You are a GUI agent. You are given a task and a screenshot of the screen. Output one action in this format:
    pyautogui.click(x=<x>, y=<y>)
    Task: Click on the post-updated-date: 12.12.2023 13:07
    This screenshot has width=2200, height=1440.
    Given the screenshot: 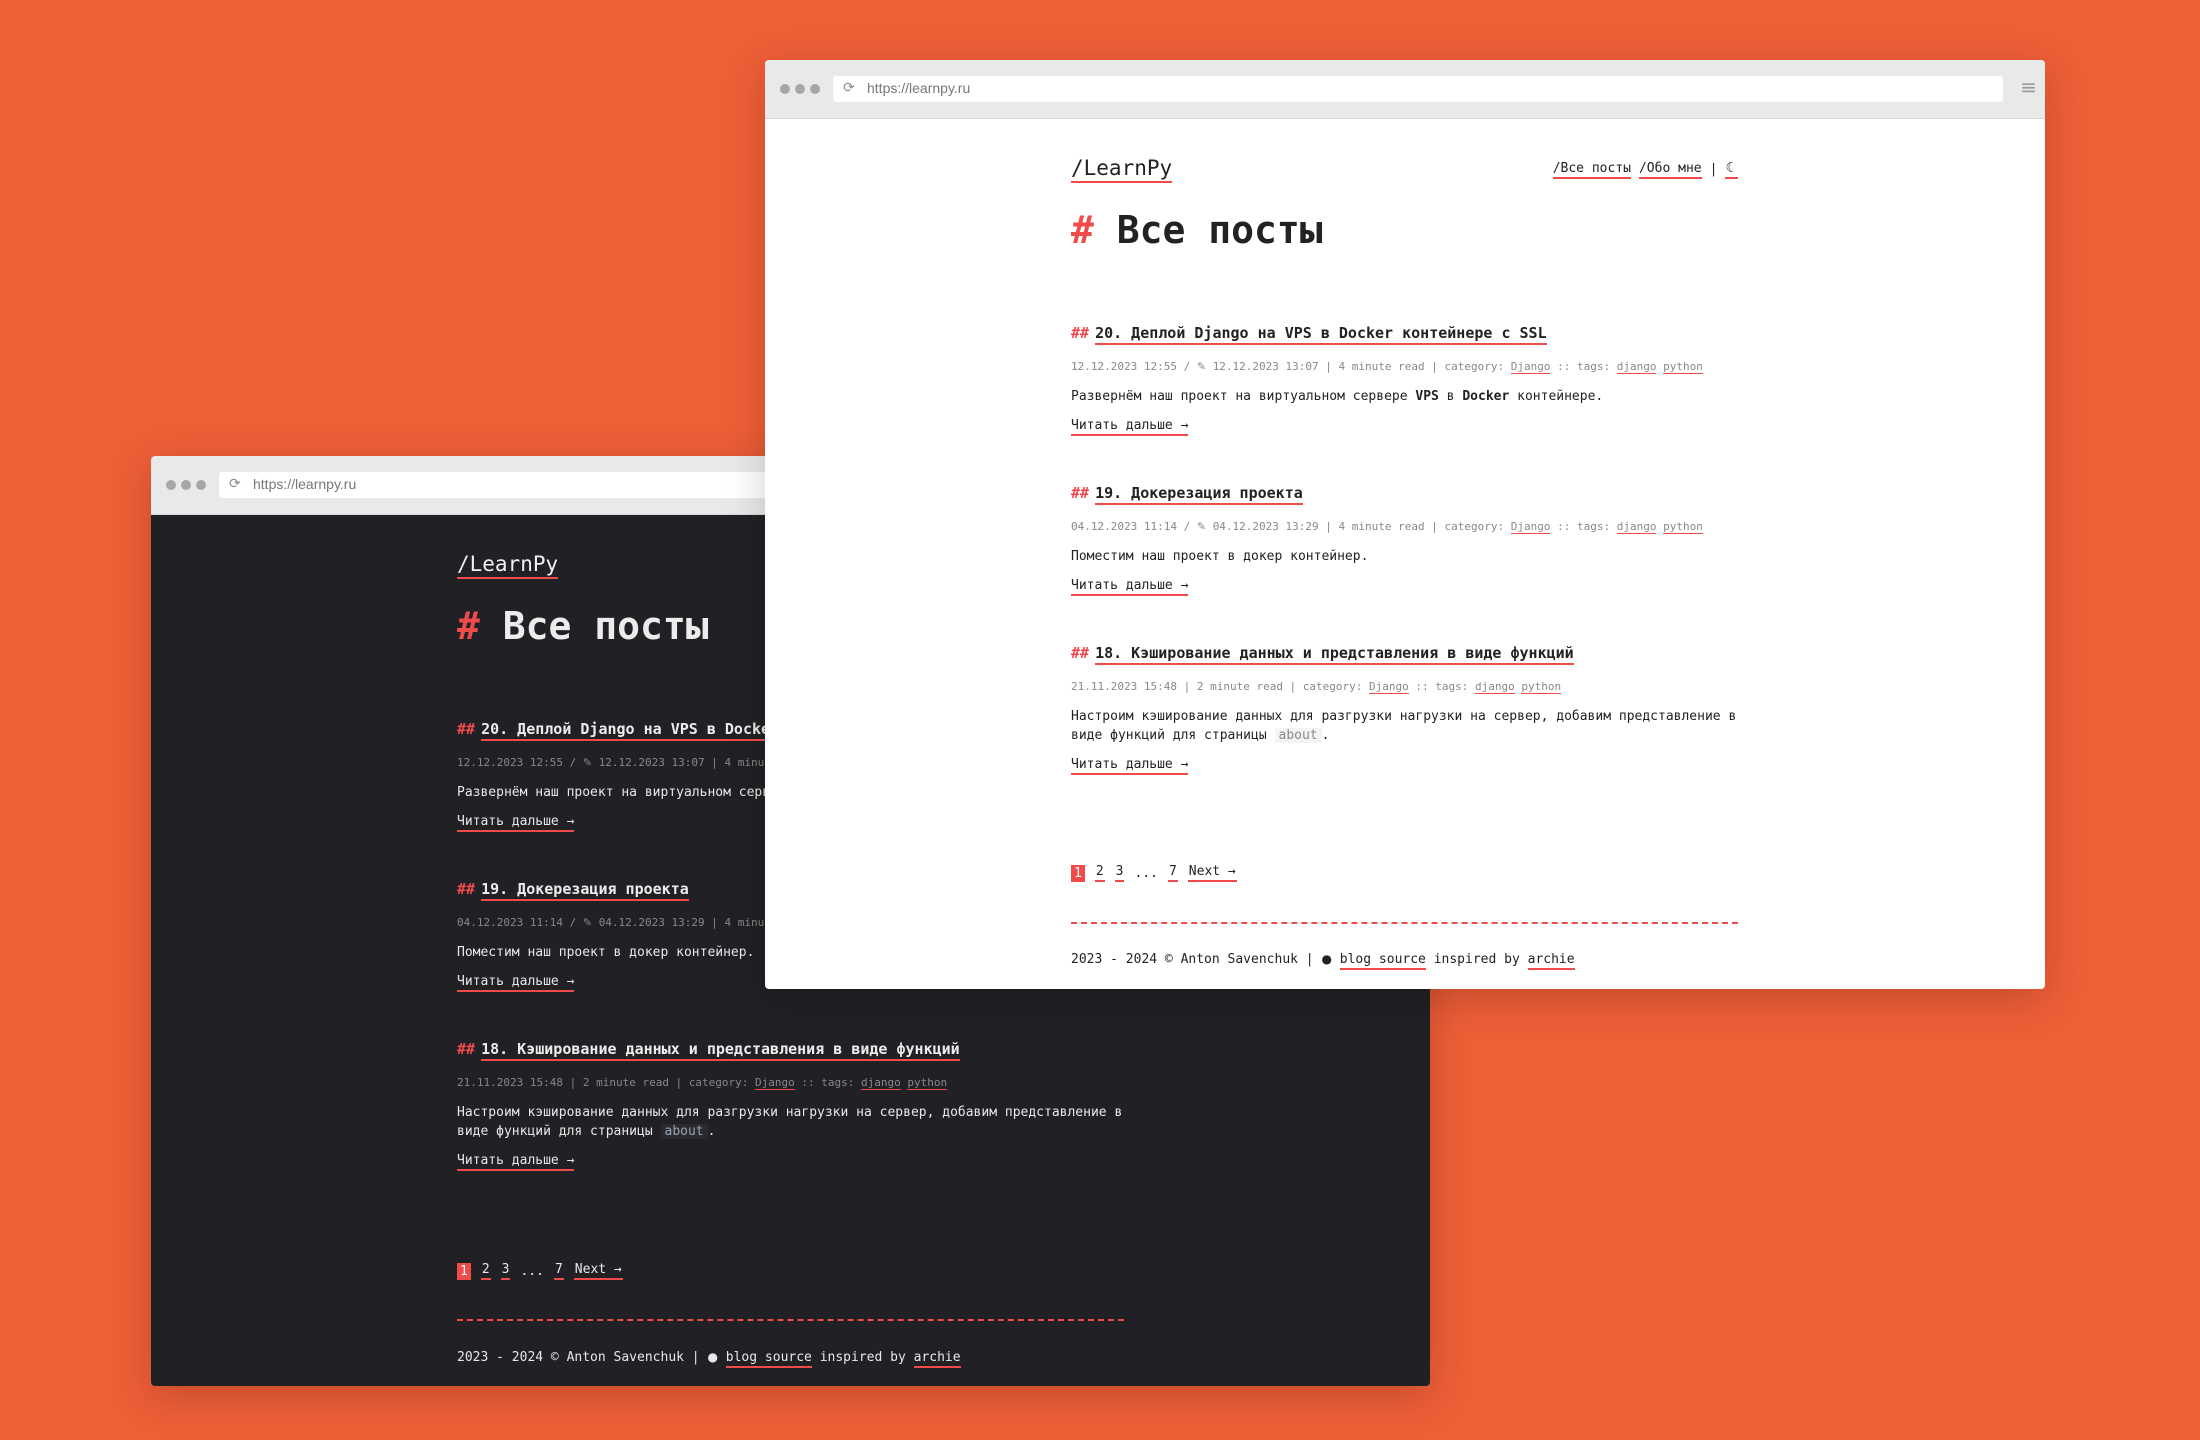 What is the action you would take?
    pyautogui.click(x=651, y=762)
    